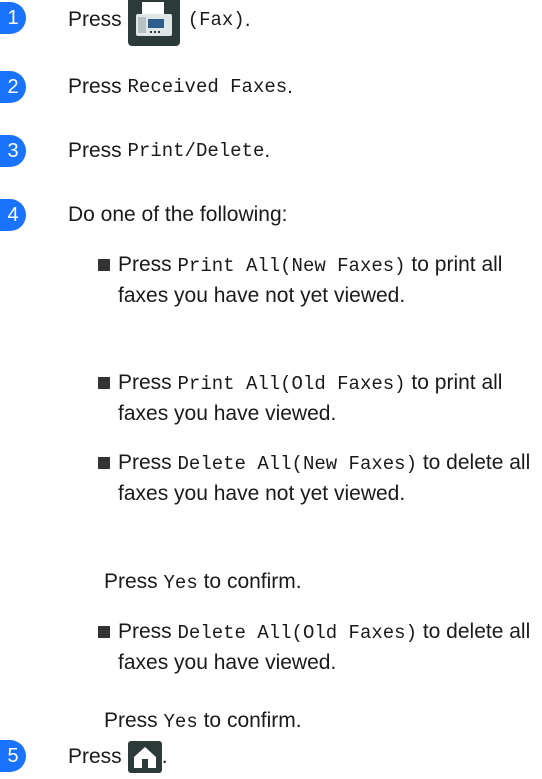  Describe the element at coordinates (297, 633) in the screenshot. I see `delete-all-old-code: Delete All(Old Faxes)` at that location.